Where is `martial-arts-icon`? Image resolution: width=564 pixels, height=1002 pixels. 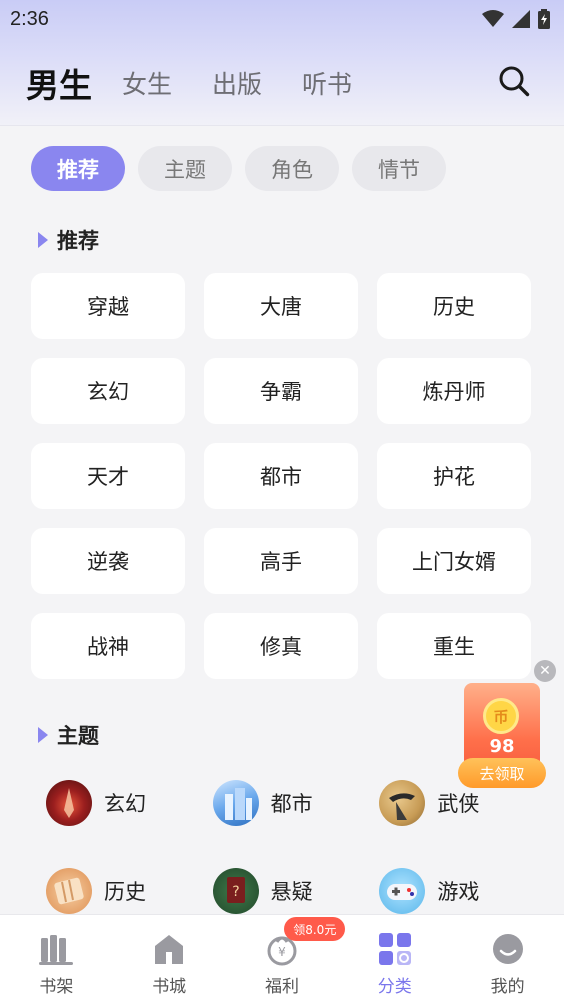 martial-arts-icon is located at coordinates (402, 803).